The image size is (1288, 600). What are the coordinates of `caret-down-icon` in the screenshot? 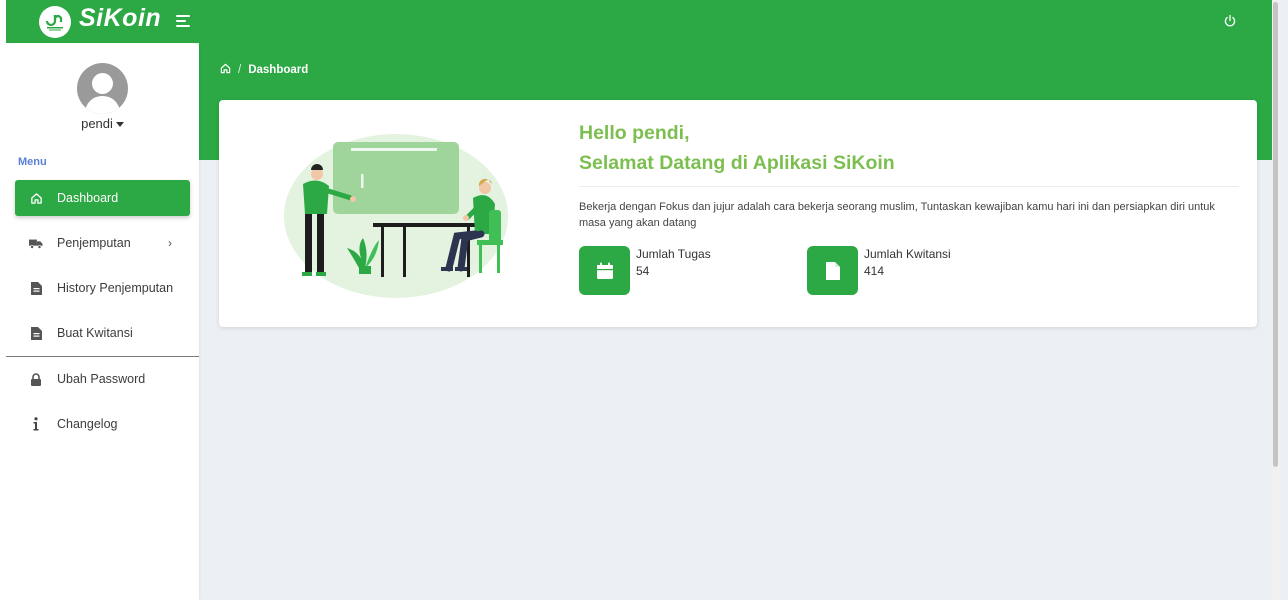 It's located at (119, 125).